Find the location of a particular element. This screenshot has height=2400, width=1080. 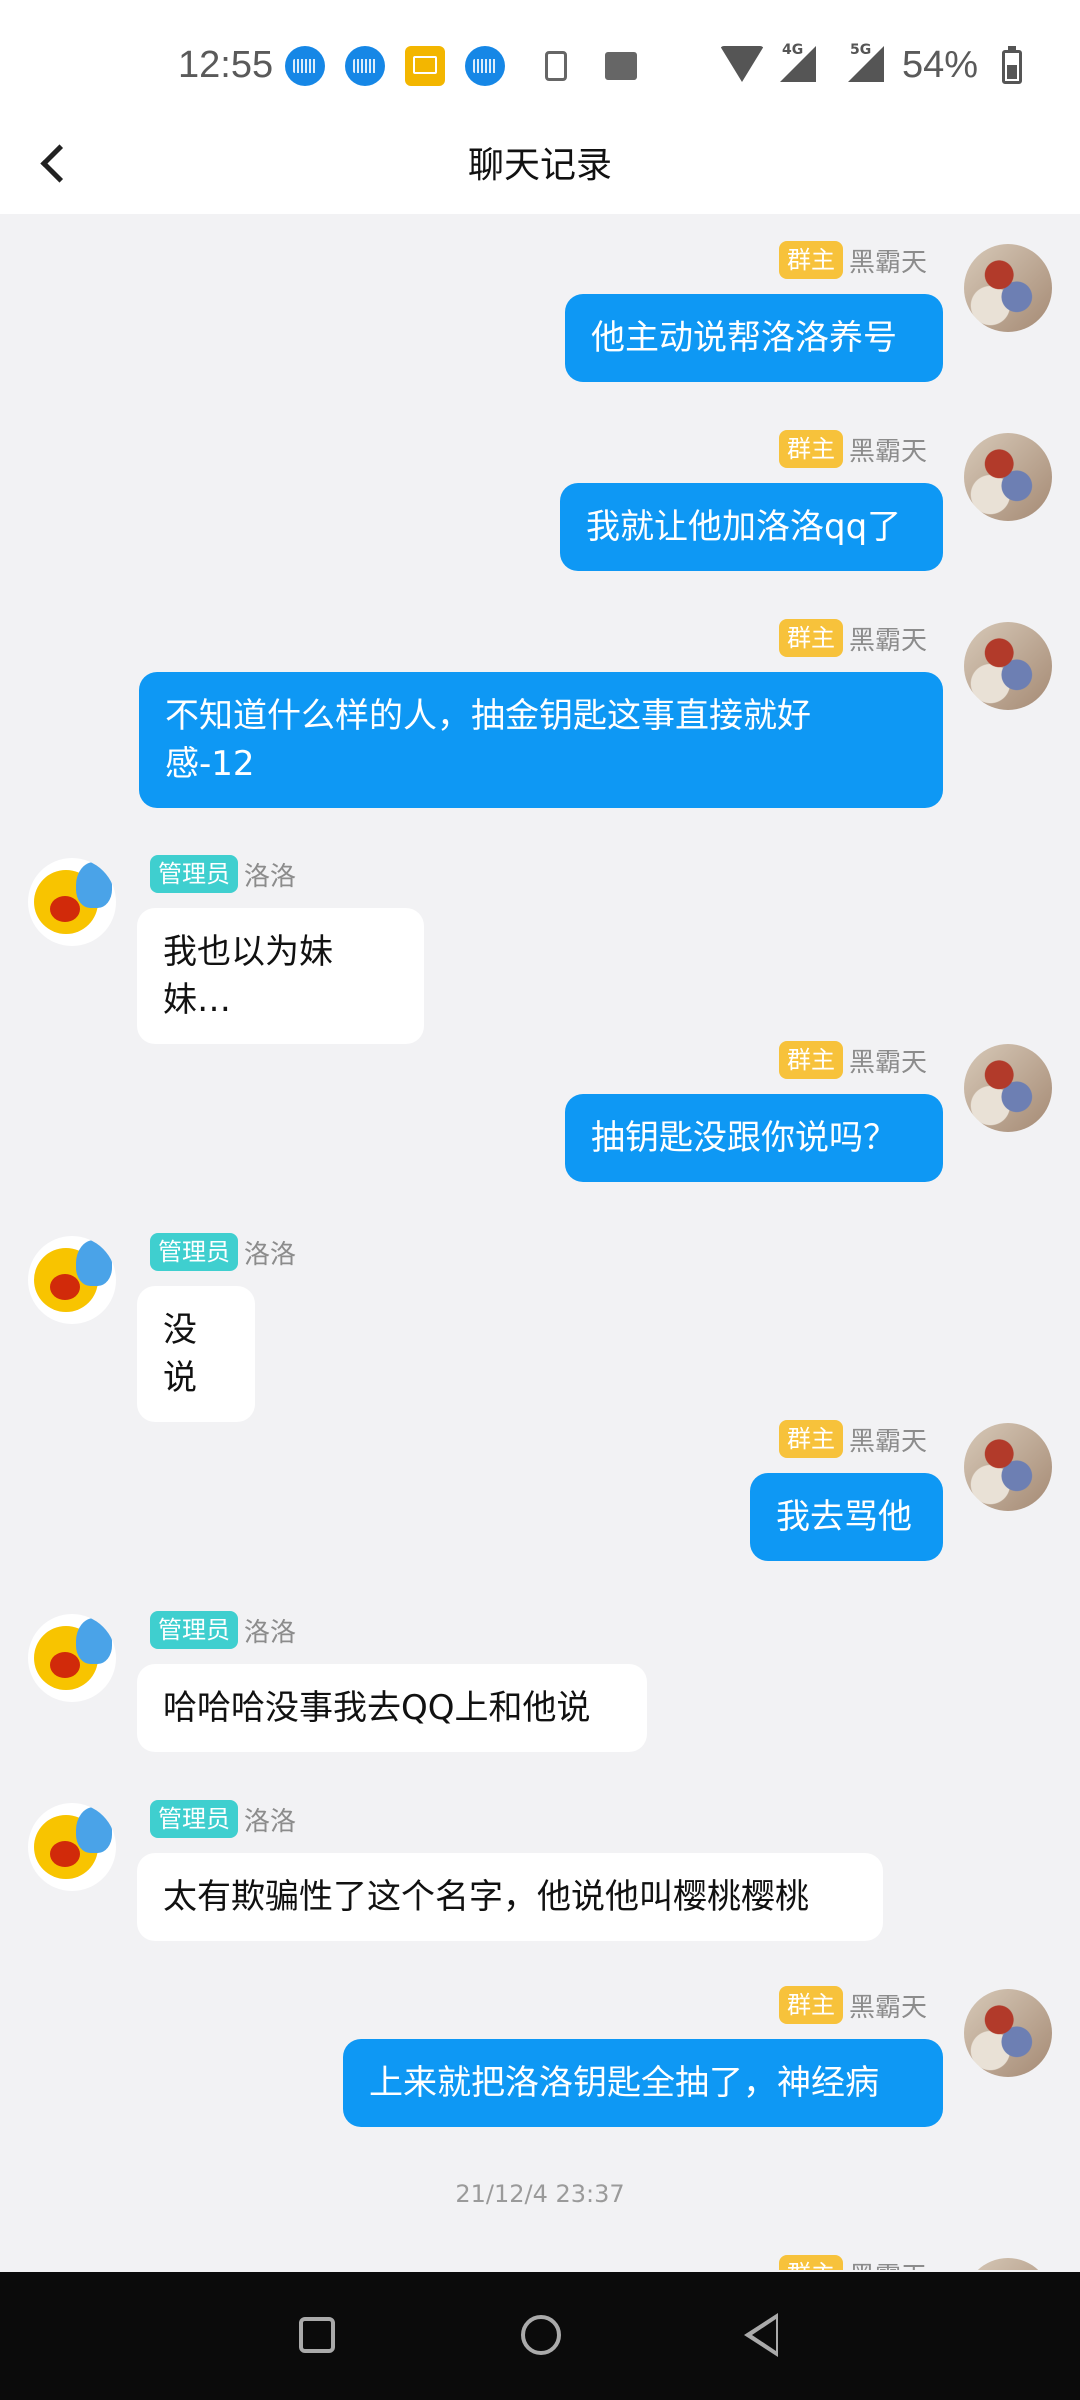

page-title: 聊天记录 is located at coordinates (539, 165).